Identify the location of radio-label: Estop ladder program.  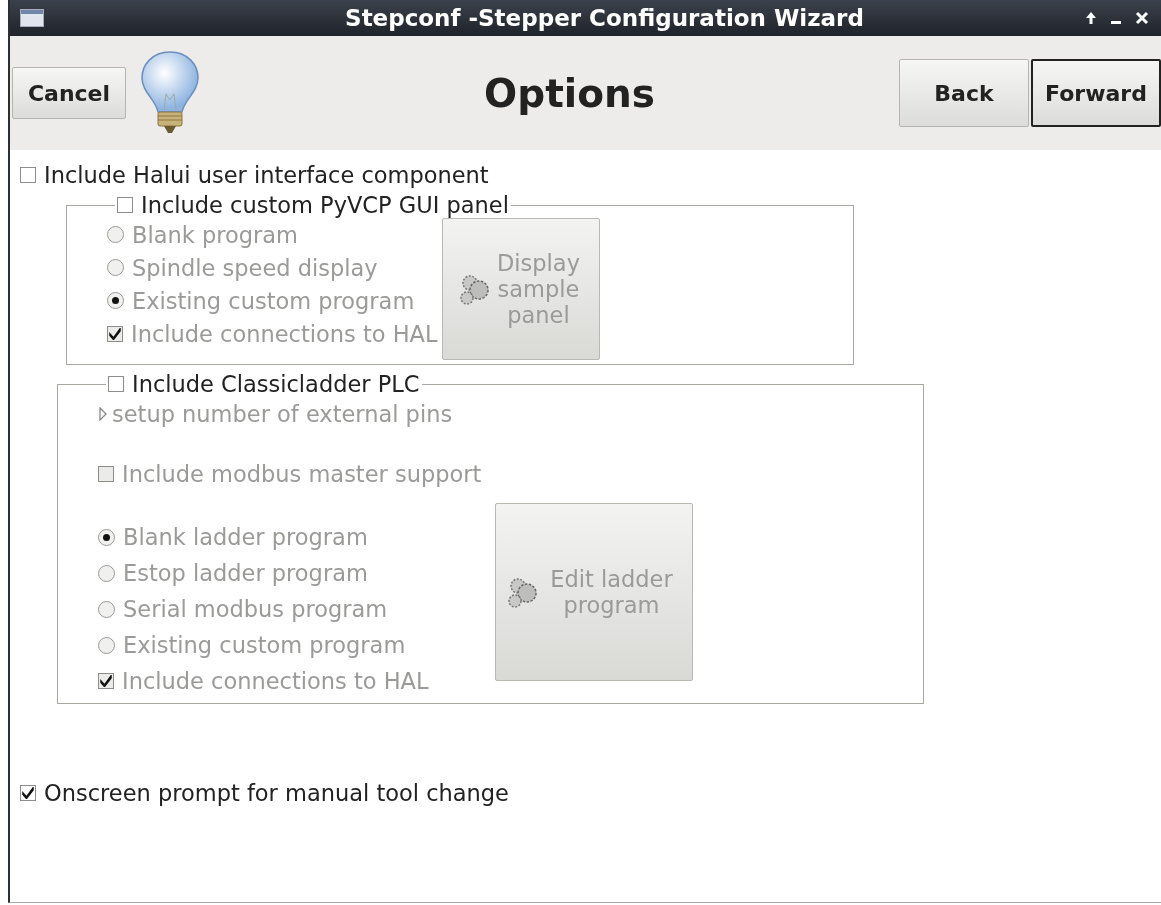
(245, 573).